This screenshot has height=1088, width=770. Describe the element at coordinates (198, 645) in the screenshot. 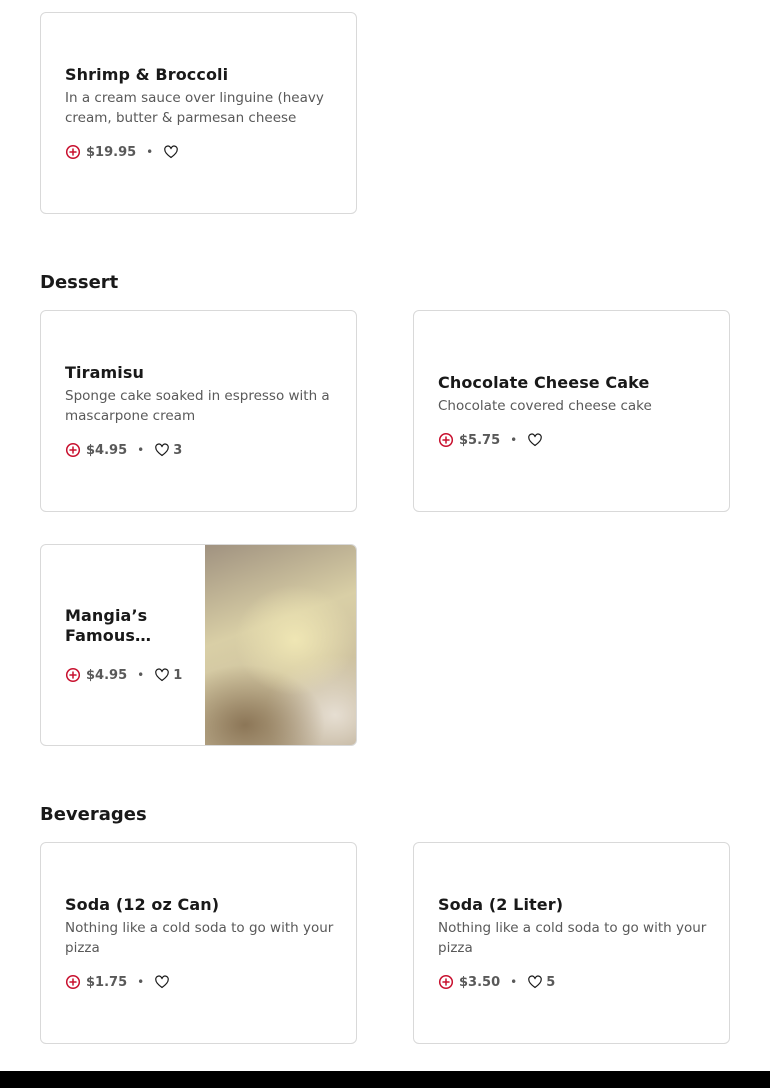

I see `menu-item-card-mangias-famous: Mangia’s Famous… $4.95 • 1` at that location.